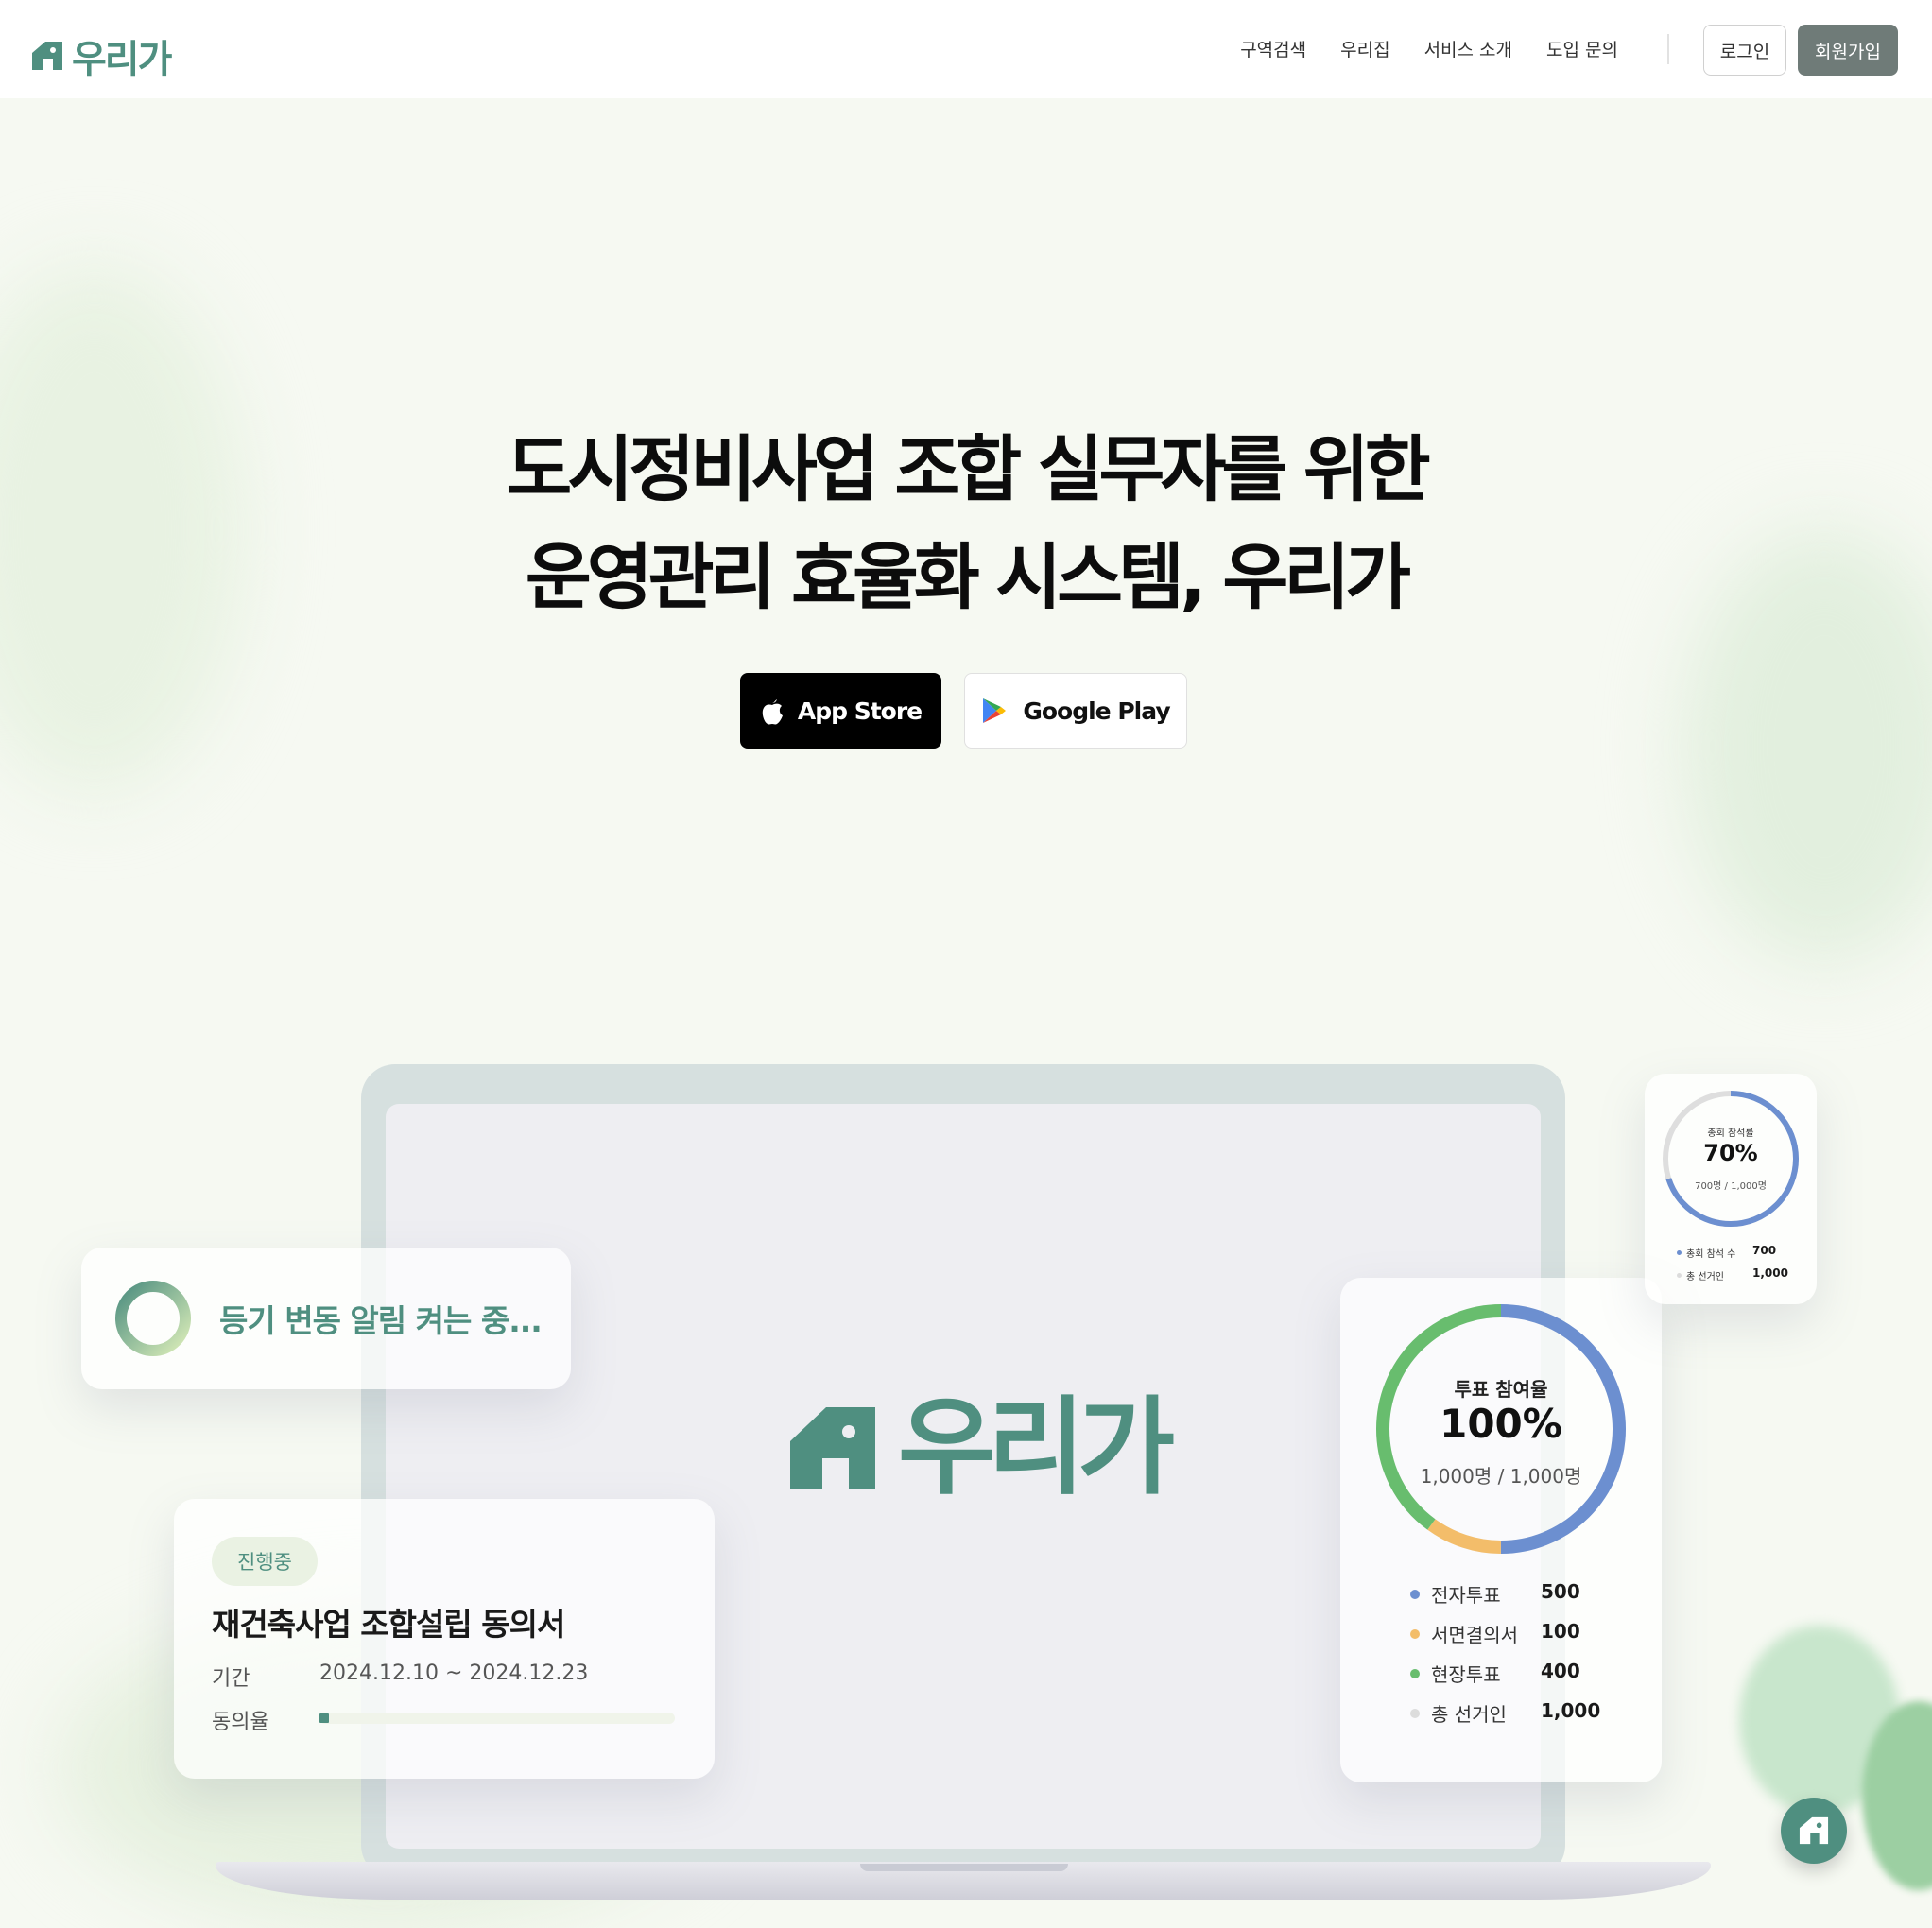 The width and height of the screenshot is (1932, 1928). I want to click on legend-label: 총회 참석 수, so click(1711, 1254).